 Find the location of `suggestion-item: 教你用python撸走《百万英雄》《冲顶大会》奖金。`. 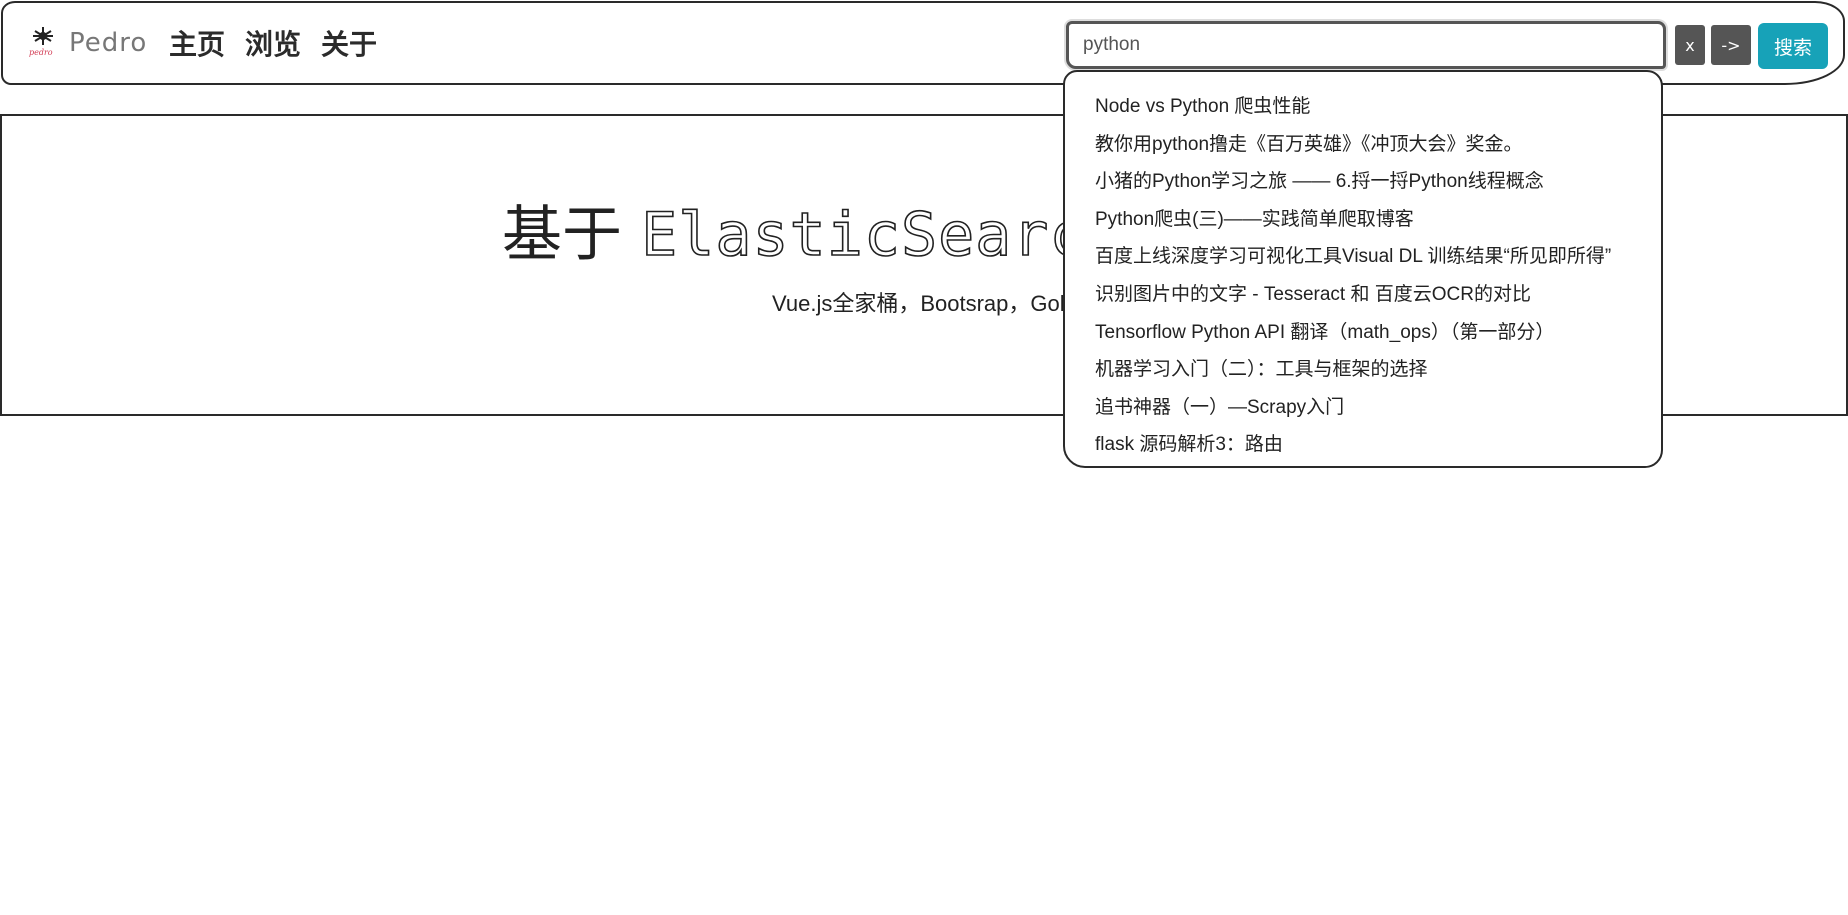

suggestion-item: 教你用python撸走《百万英雄》《冲顶大会》奖金。 is located at coordinates (1378, 145).